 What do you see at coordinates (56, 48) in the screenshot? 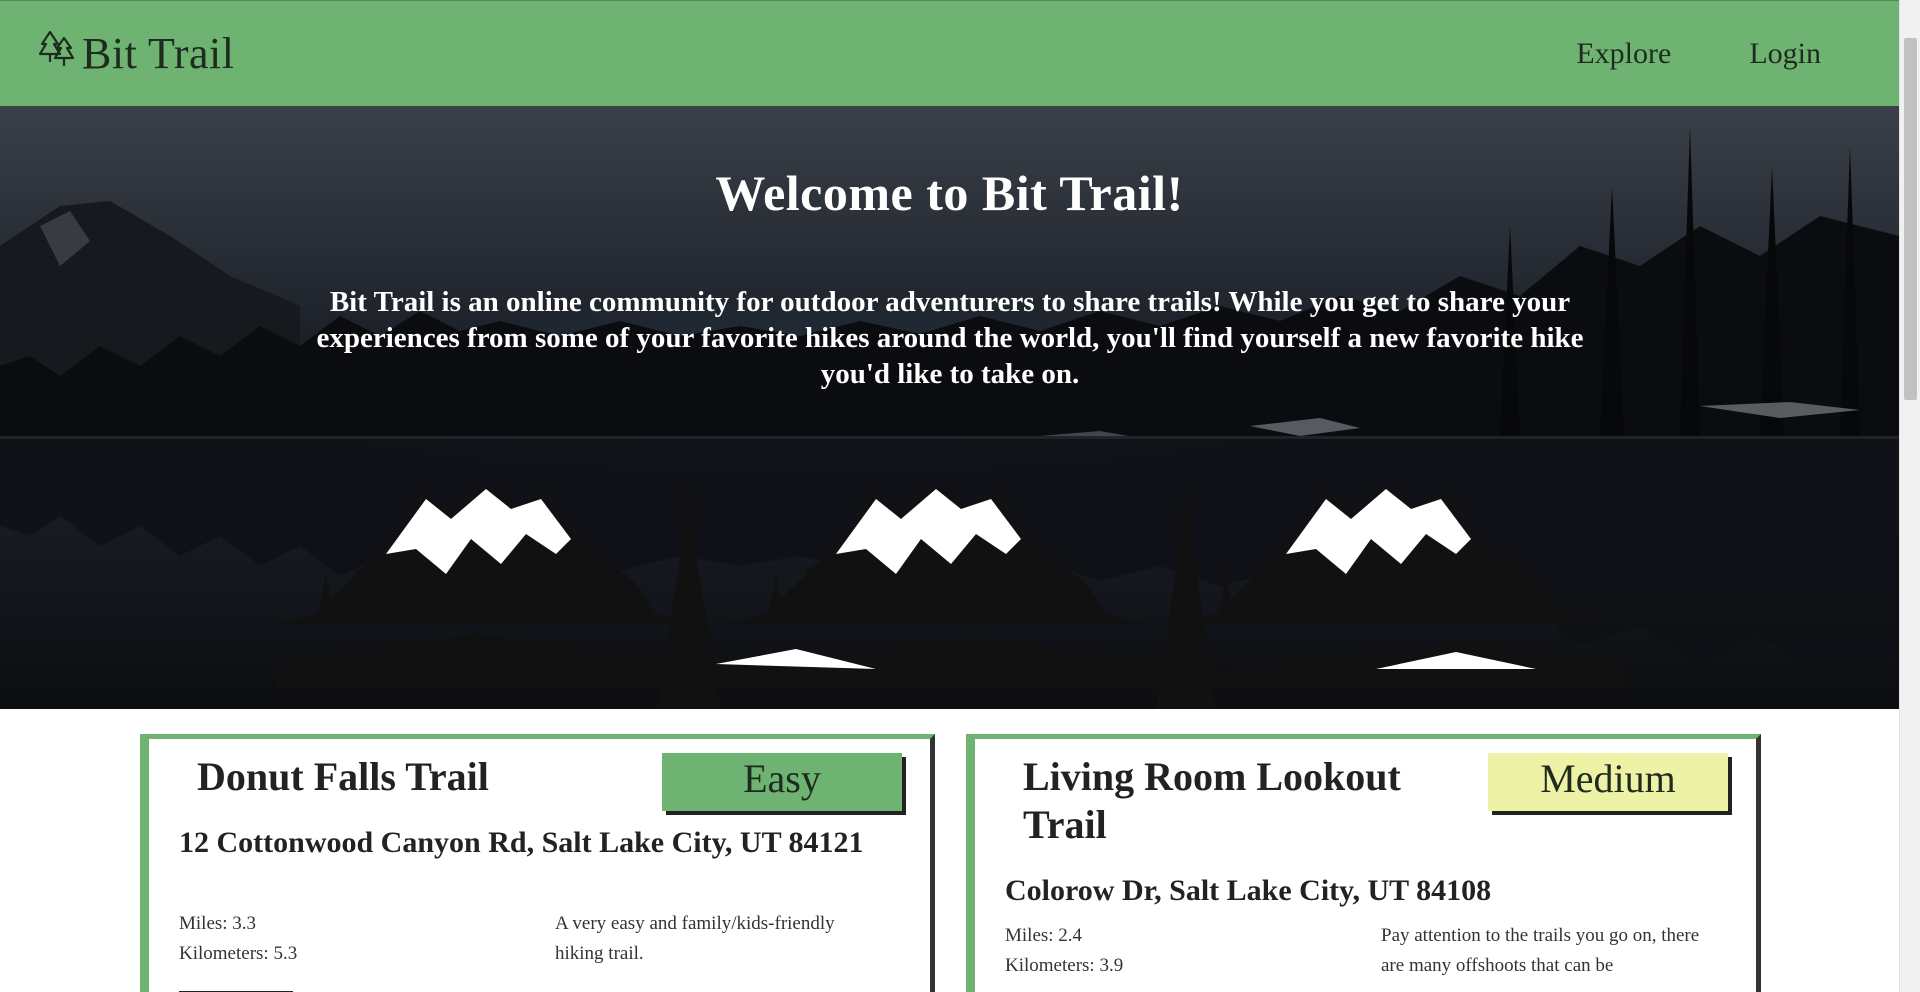
I see `pine-trees-icon` at bounding box center [56, 48].